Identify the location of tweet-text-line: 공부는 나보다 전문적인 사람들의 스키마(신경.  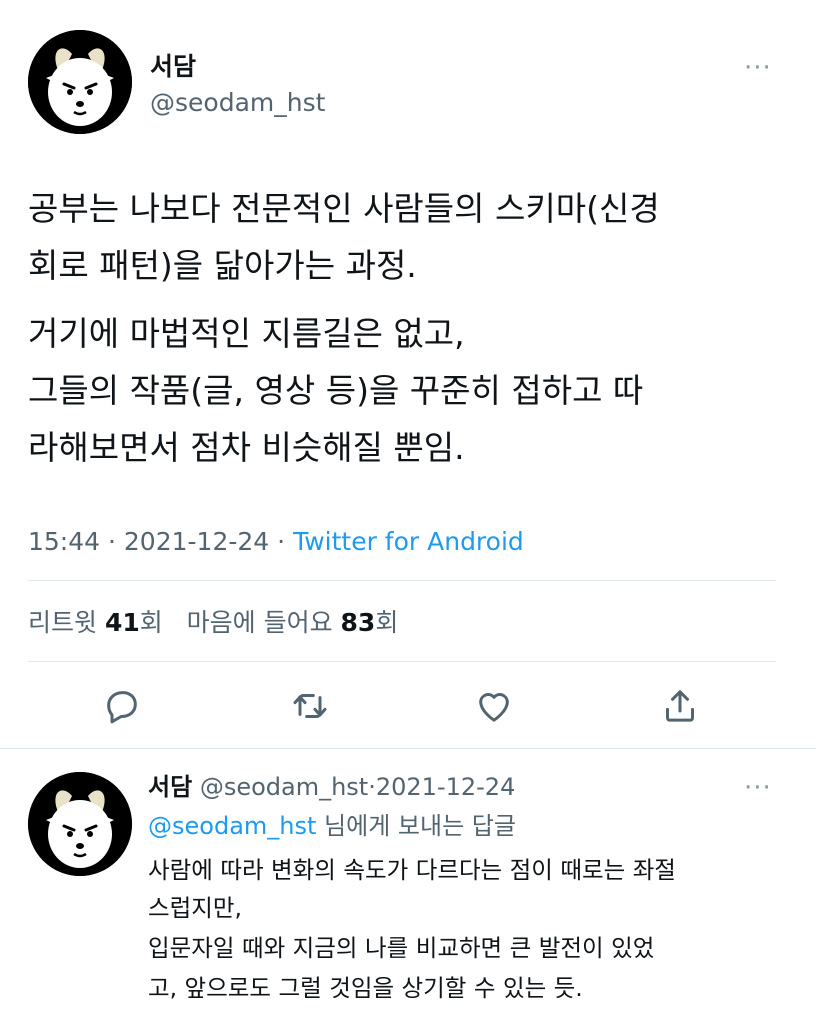
(344, 208).